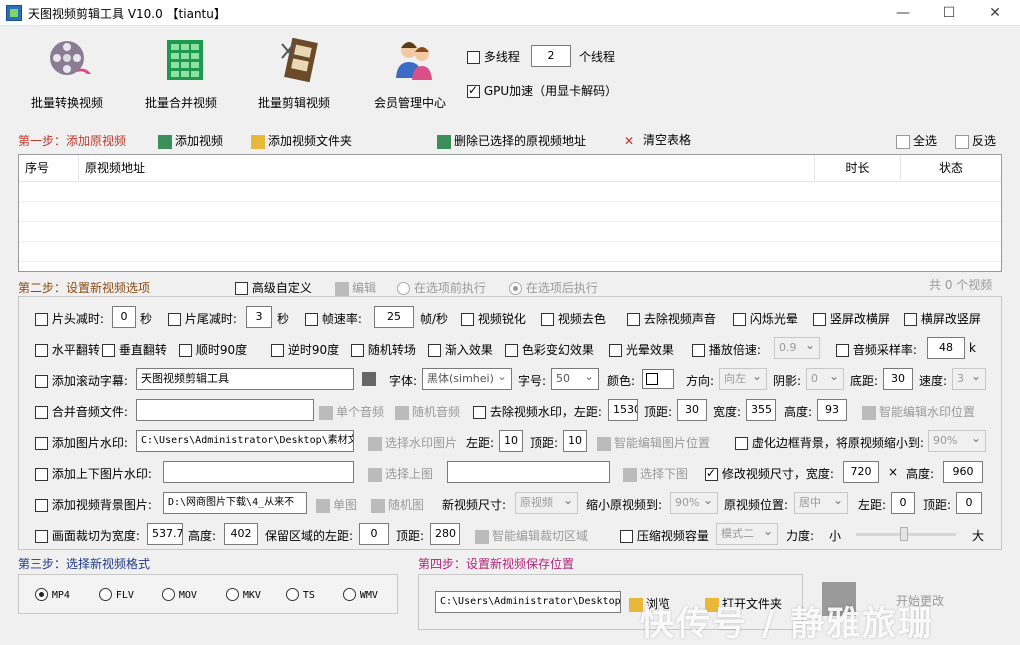 Image resolution: width=1020 pixels, height=645 pixels. What do you see at coordinates (957, 441) in the screenshot?
I see `blur-scale-select: 90%` at bounding box center [957, 441].